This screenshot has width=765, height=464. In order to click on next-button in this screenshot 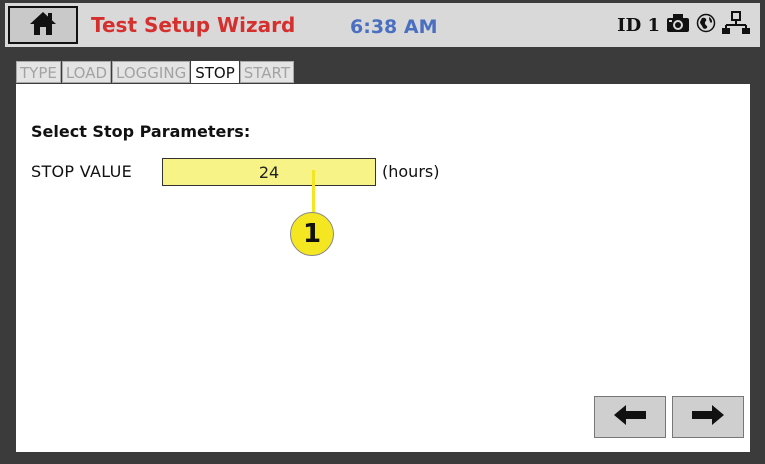, I will do `click(708, 417)`.